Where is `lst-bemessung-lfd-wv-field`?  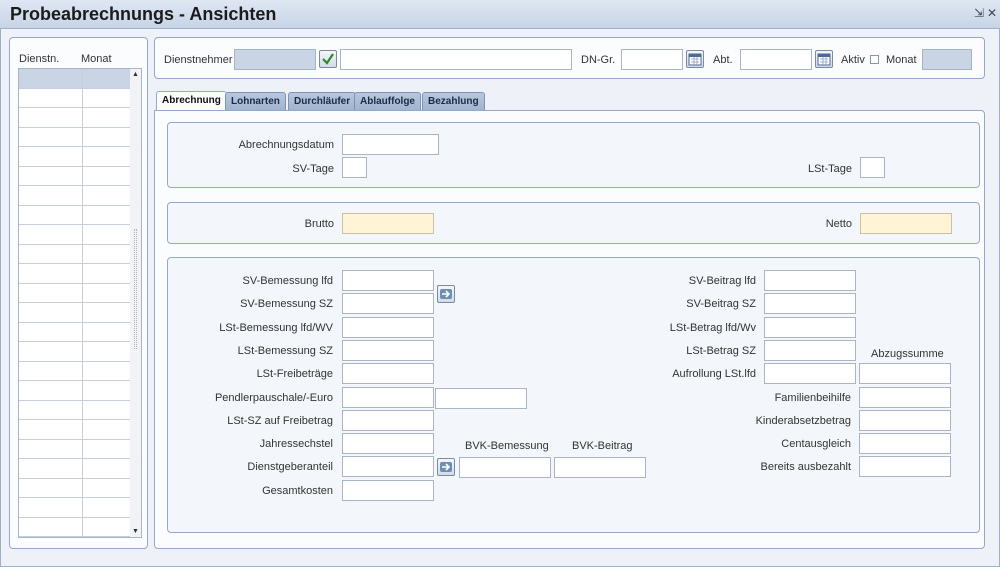
lst-bemessung-lfd-wv-field is located at coordinates (388, 327).